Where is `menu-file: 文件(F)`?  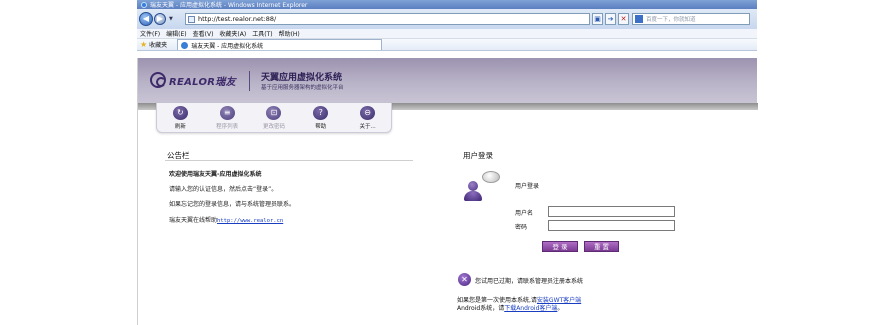 menu-file: 文件(F) is located at coordinates (150, 33).